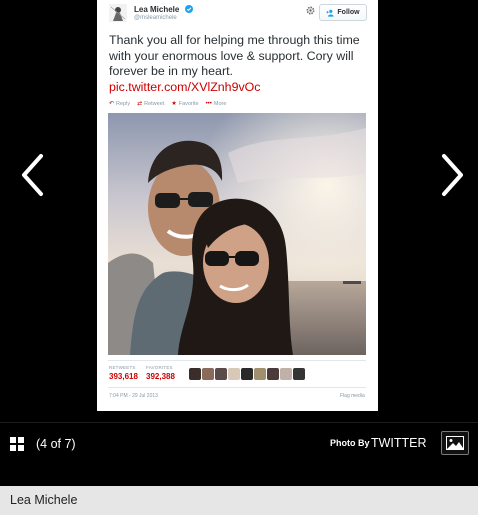 This screenshot has height=515, width=478. I want to click on follow-button-label: Follow, so click(348, 12).